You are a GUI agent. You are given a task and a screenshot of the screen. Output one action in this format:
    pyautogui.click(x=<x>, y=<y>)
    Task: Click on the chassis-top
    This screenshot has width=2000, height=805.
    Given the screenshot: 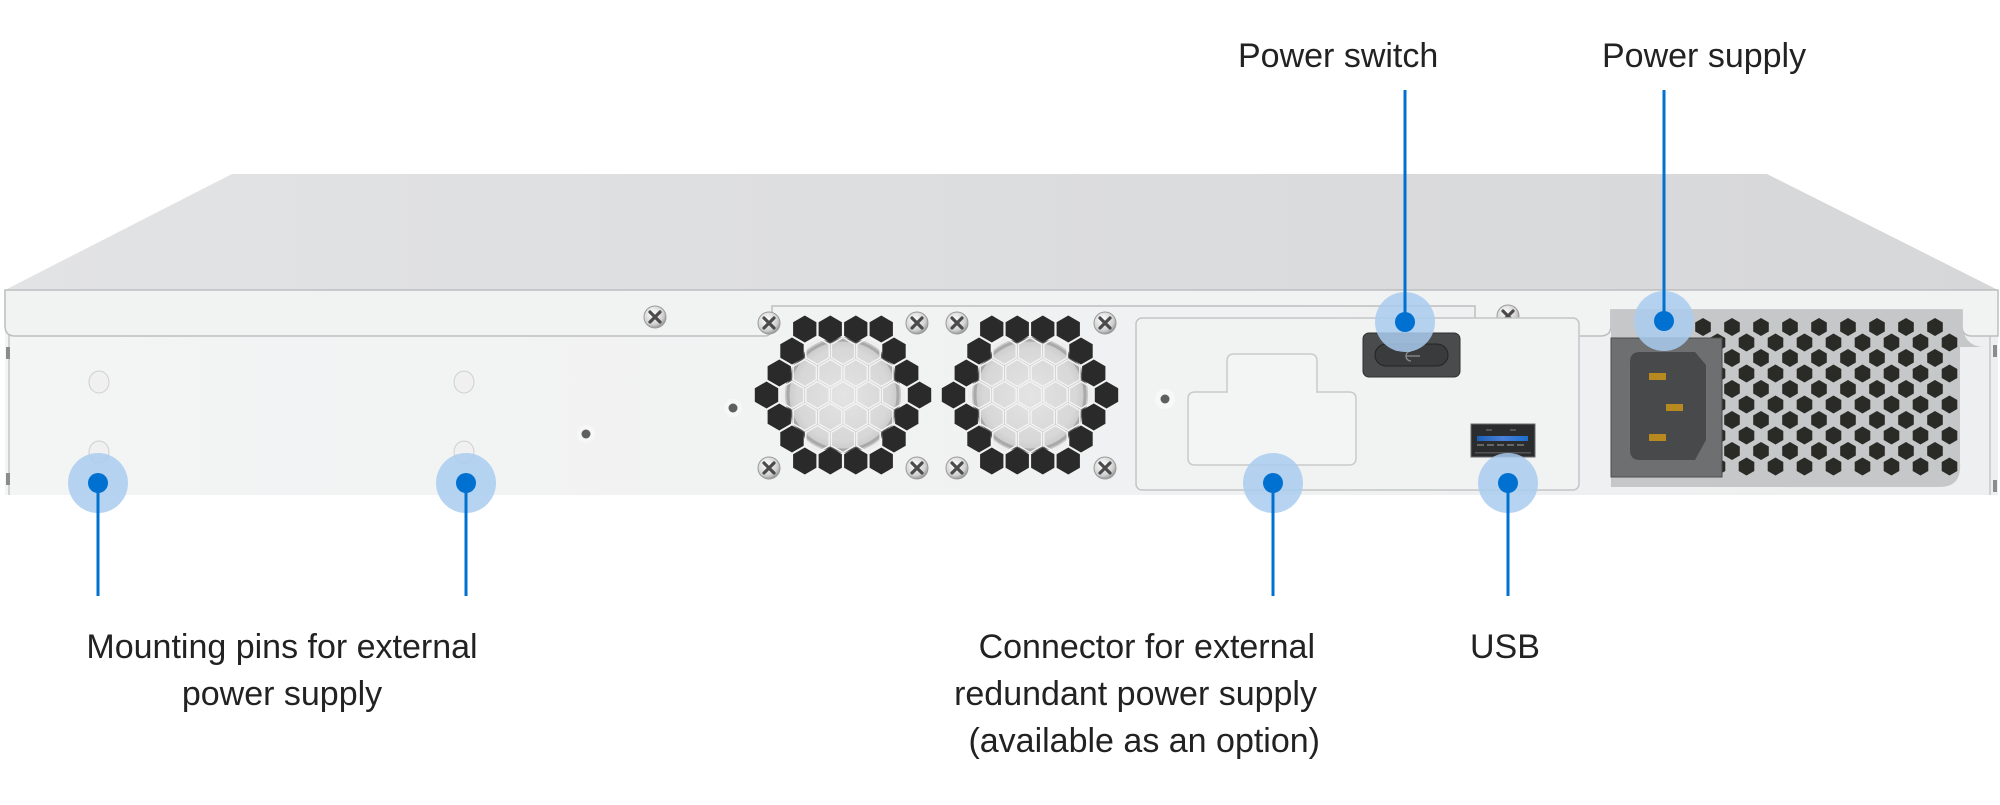 What is the action you would take?
    pyautogui.click(x=1001, y=232)
    